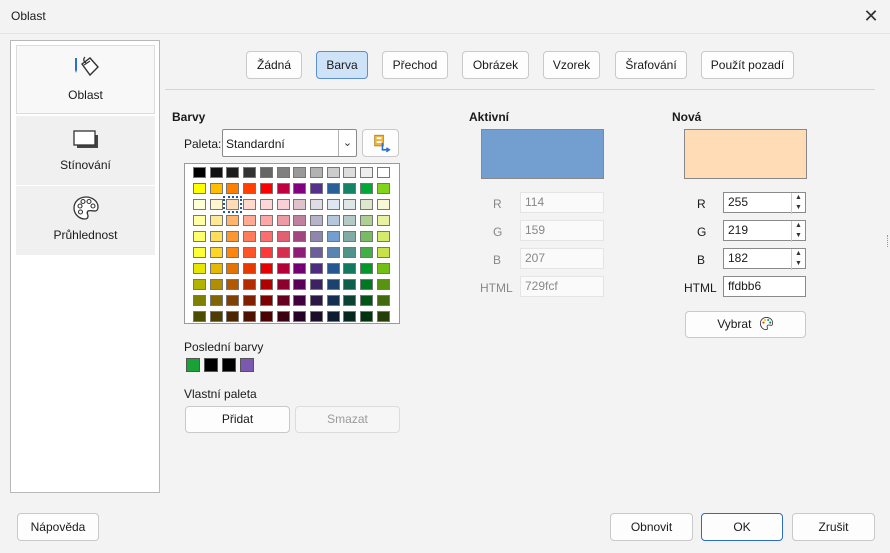 The width and height of the screenshot is (890, 553). What do you see at coordinates (745, 324) in the screenshot?
I see `pick-color-button: Vybrat` at bounding box center [745, 324].